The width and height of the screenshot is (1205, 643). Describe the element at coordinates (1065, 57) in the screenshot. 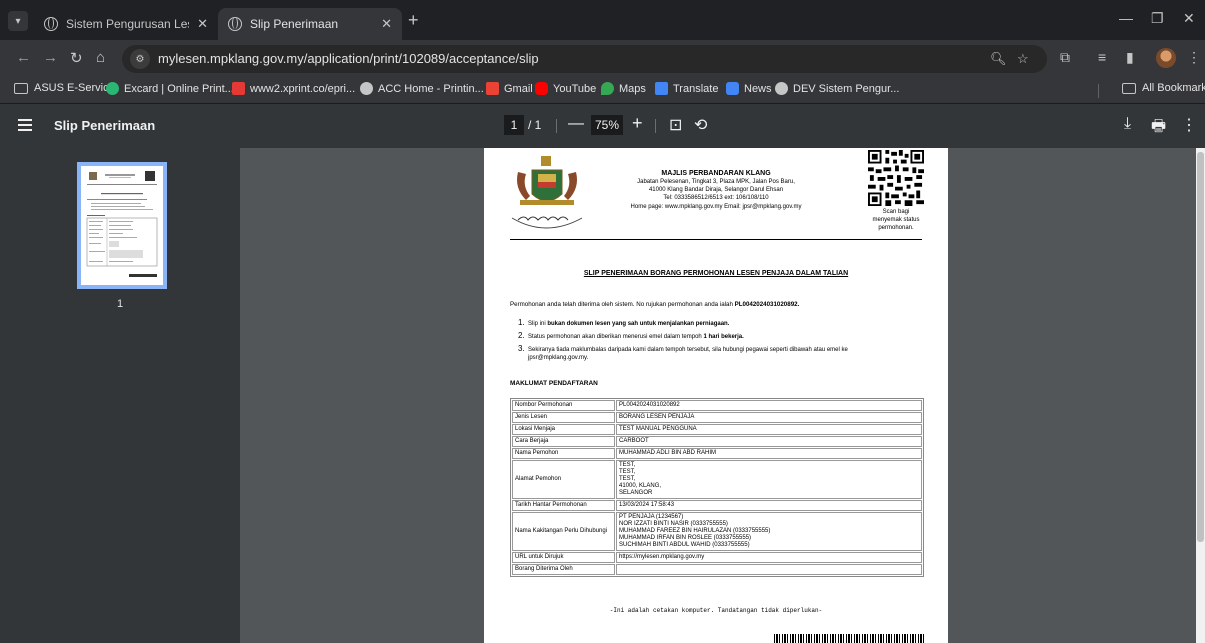

I see `extensions-icon: ⧉` at that location.